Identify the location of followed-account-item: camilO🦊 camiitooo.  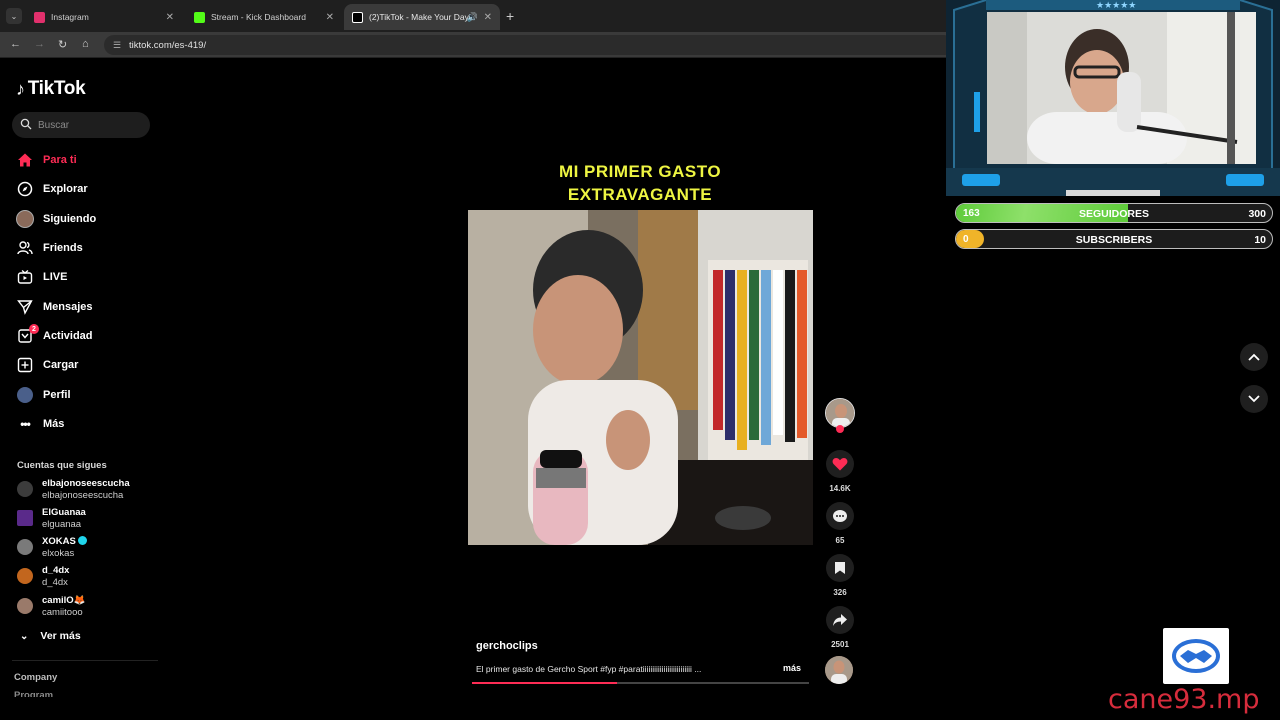
(51, 607).